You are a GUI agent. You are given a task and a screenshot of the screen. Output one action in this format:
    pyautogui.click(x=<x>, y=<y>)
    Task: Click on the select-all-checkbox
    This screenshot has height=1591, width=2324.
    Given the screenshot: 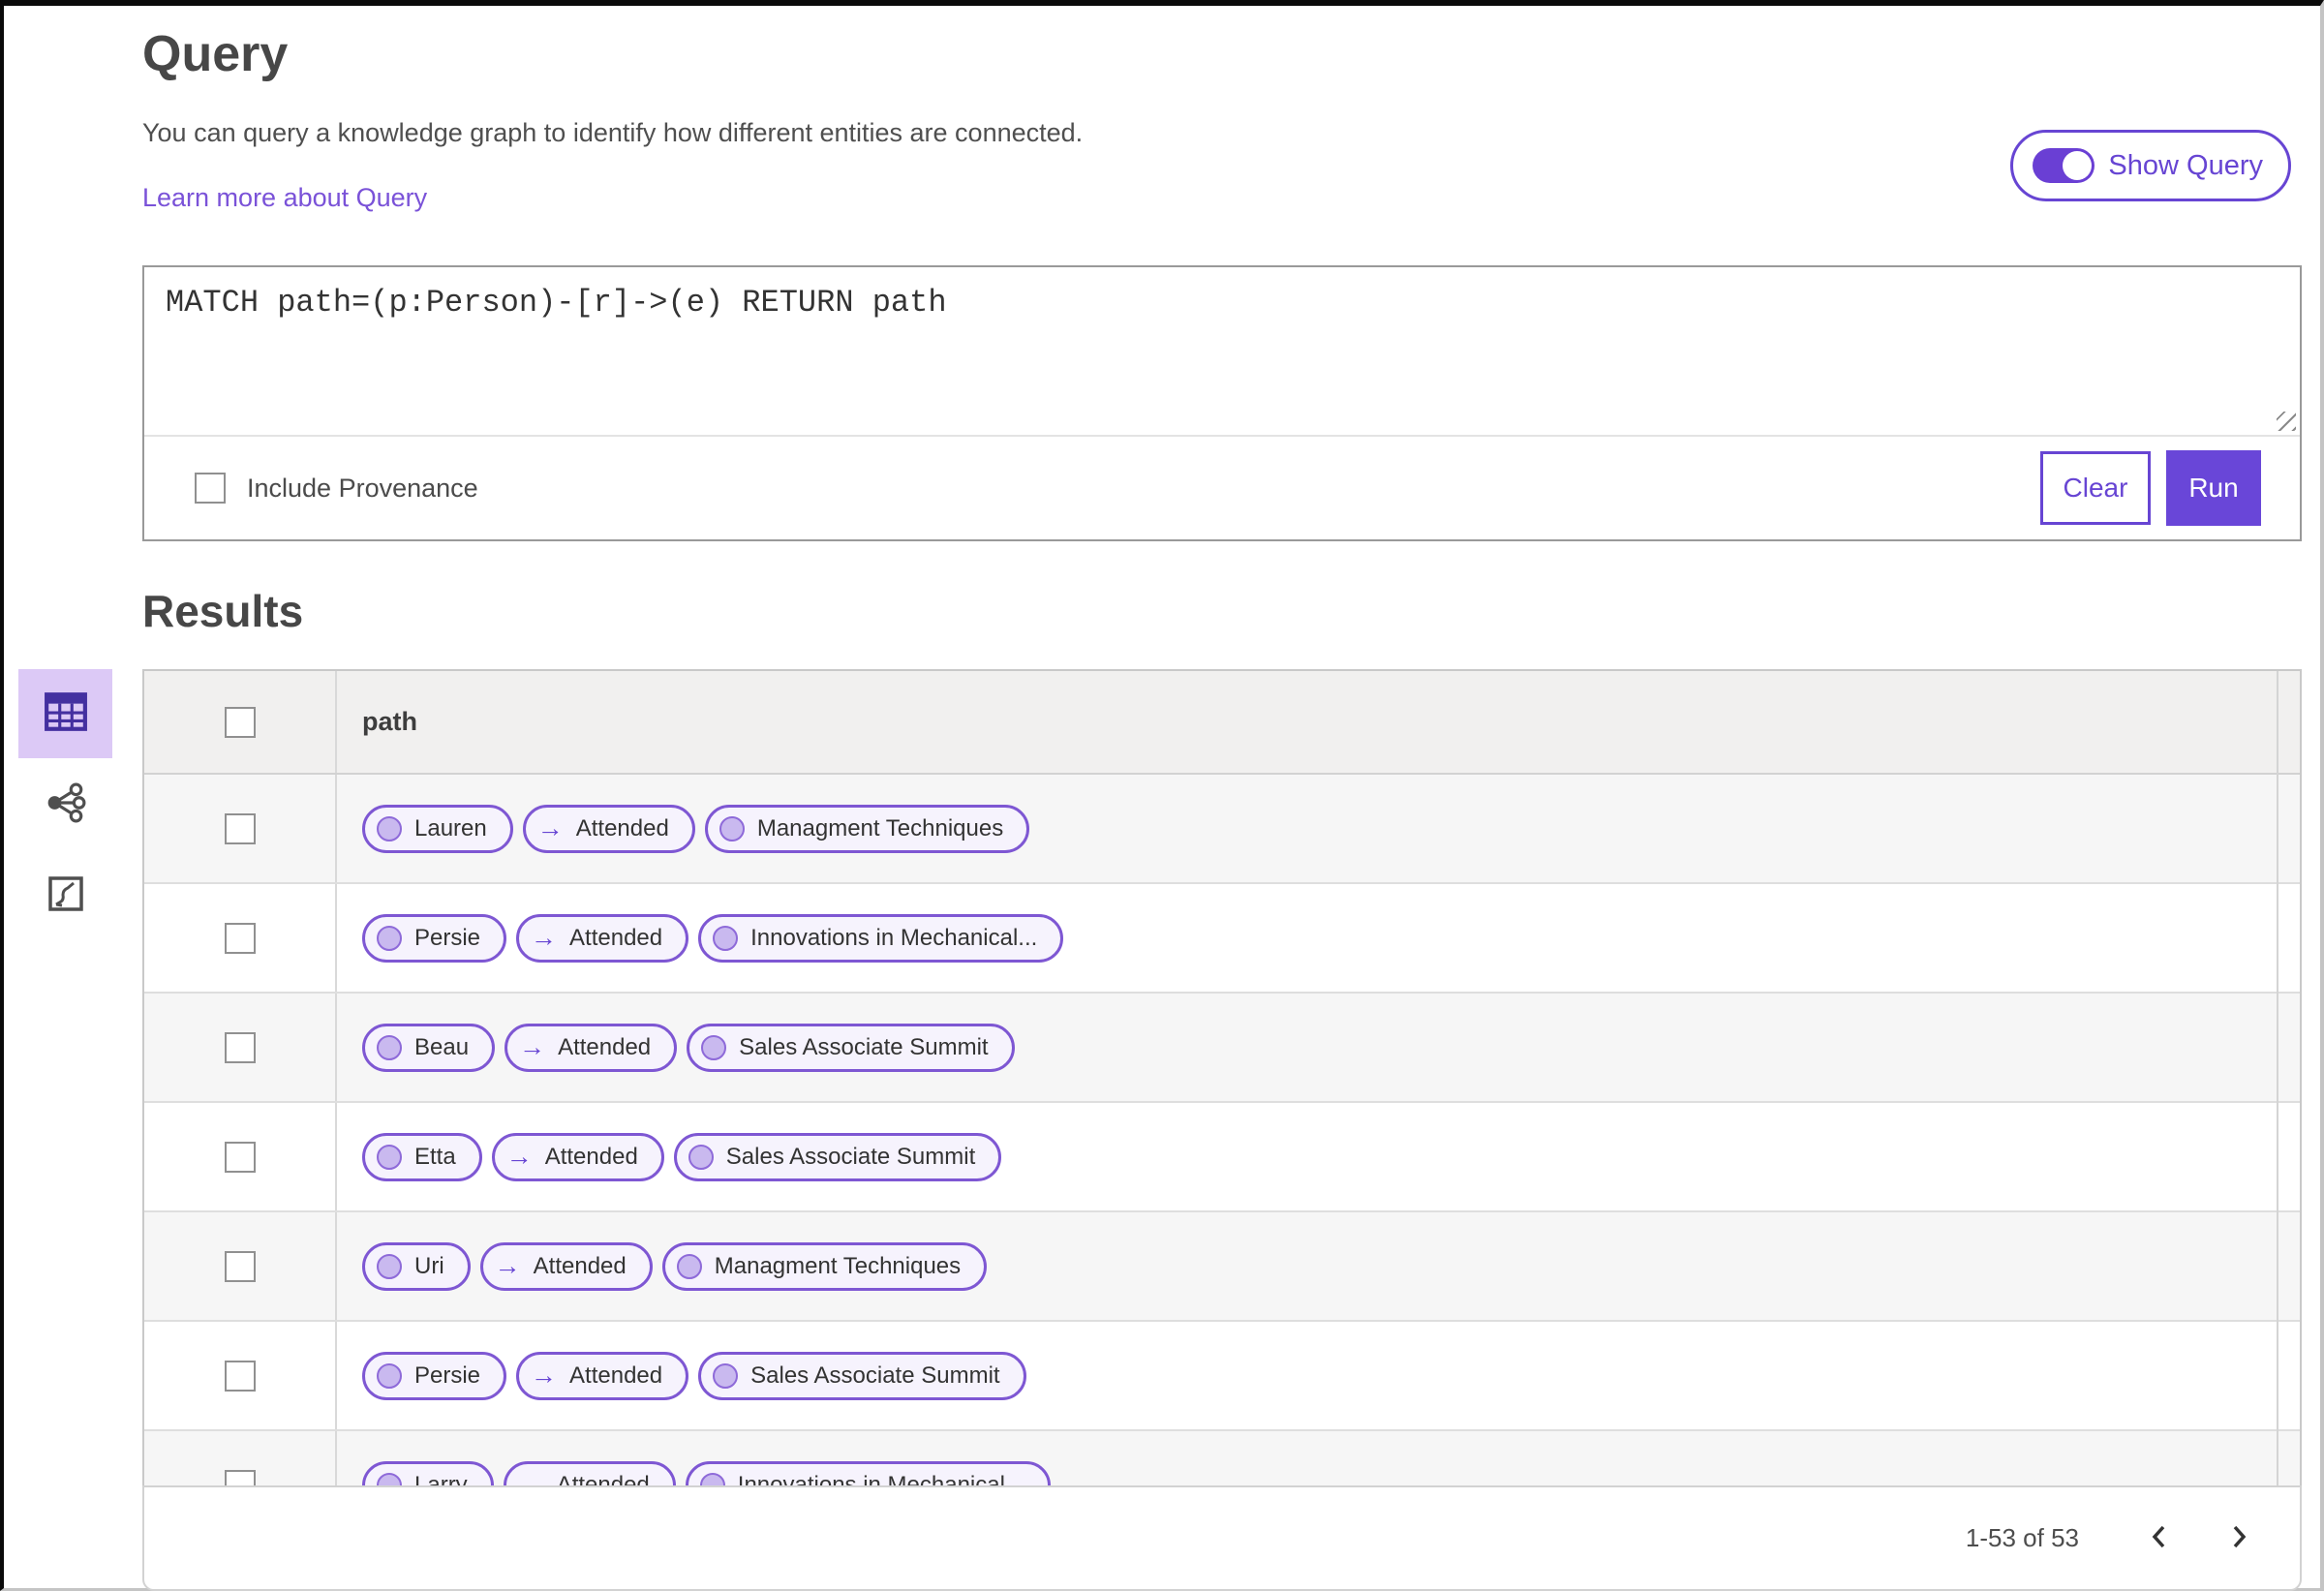 What is the action you would take?
    pyautogui.click(x=240, y=722)
    